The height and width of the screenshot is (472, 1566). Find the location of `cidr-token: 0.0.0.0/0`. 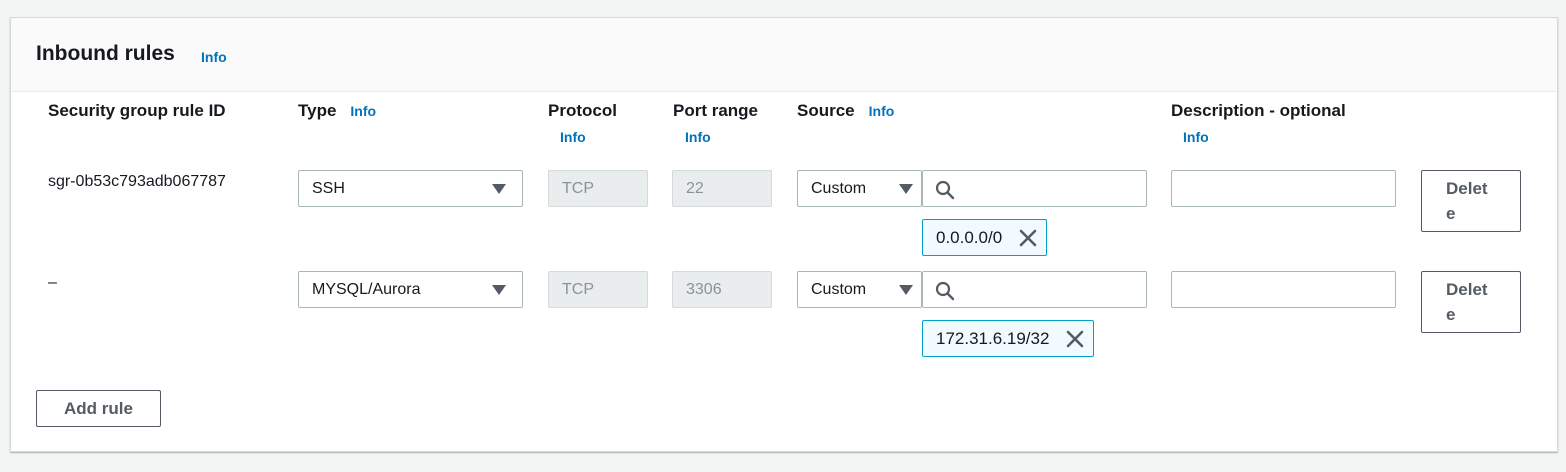

cidr-token: 0.0.0.0/0 is located at coordinates (985, 237).